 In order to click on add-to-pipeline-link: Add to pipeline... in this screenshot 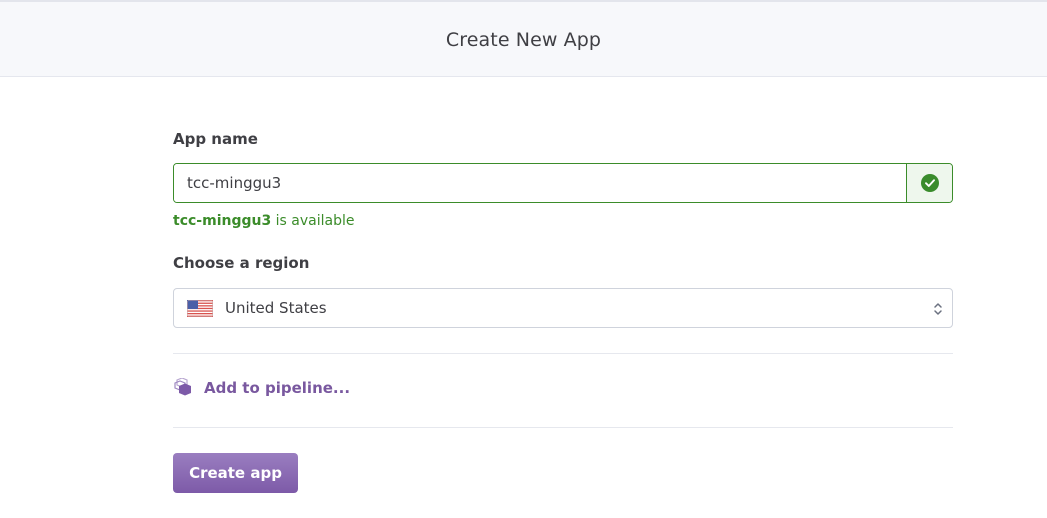, I will do `click(261, 388)`.